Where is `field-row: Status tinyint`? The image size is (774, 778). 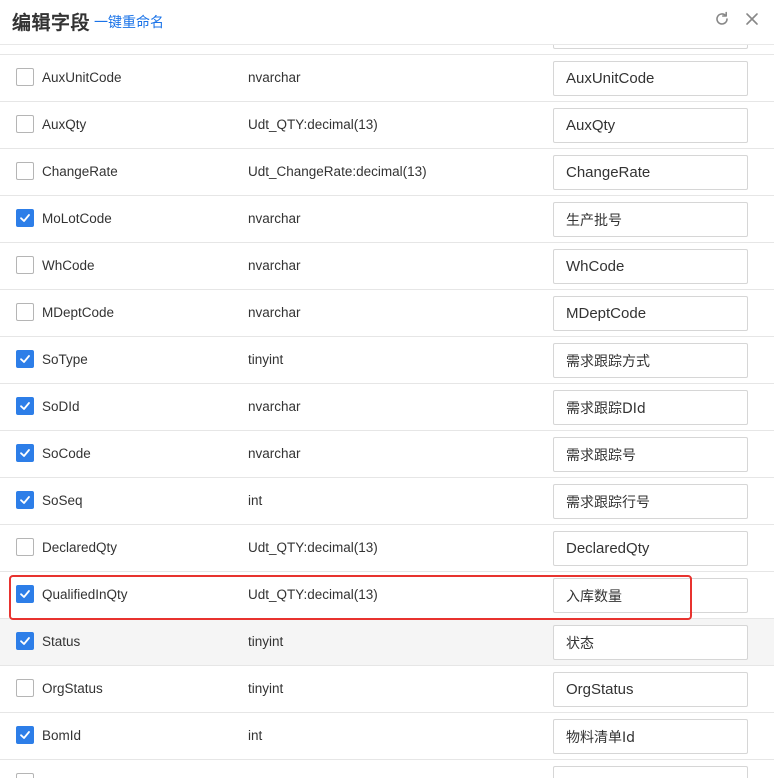
field-row: Status tinyint is located at coordinates (387, 642).